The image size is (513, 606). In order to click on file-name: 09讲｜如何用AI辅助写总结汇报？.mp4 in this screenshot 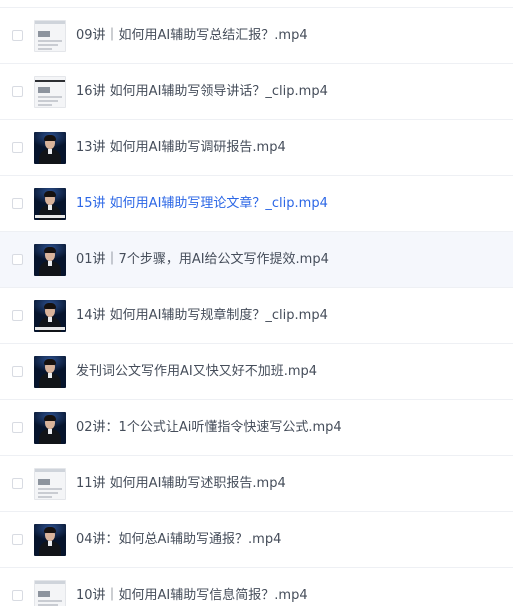, I will do `click(192, 36)`.